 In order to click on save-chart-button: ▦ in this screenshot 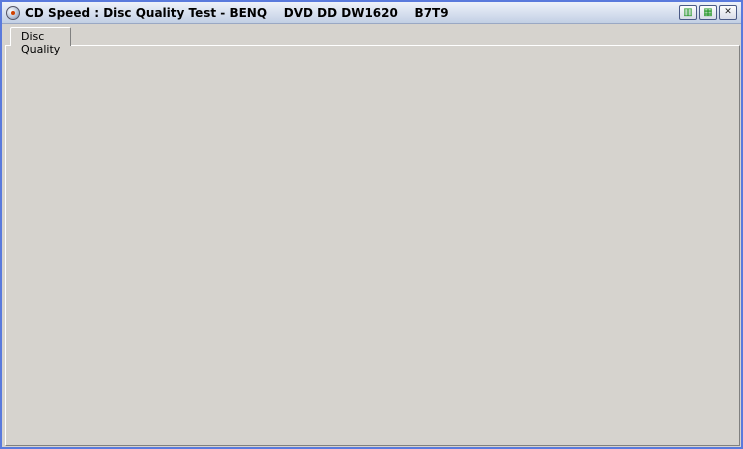, I will do `click(708, 12)`.